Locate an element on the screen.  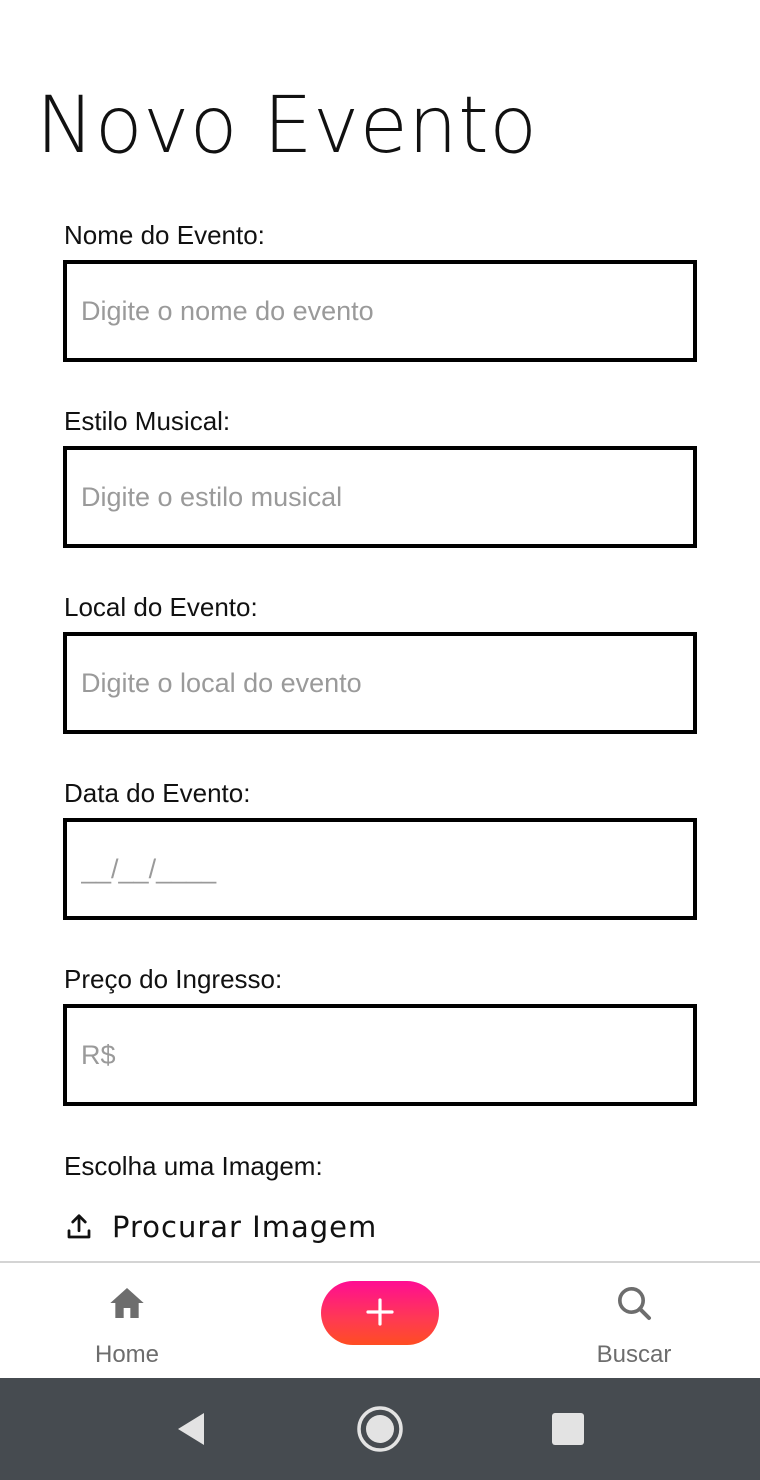
music-style-input is located at coordinates (380, 497).